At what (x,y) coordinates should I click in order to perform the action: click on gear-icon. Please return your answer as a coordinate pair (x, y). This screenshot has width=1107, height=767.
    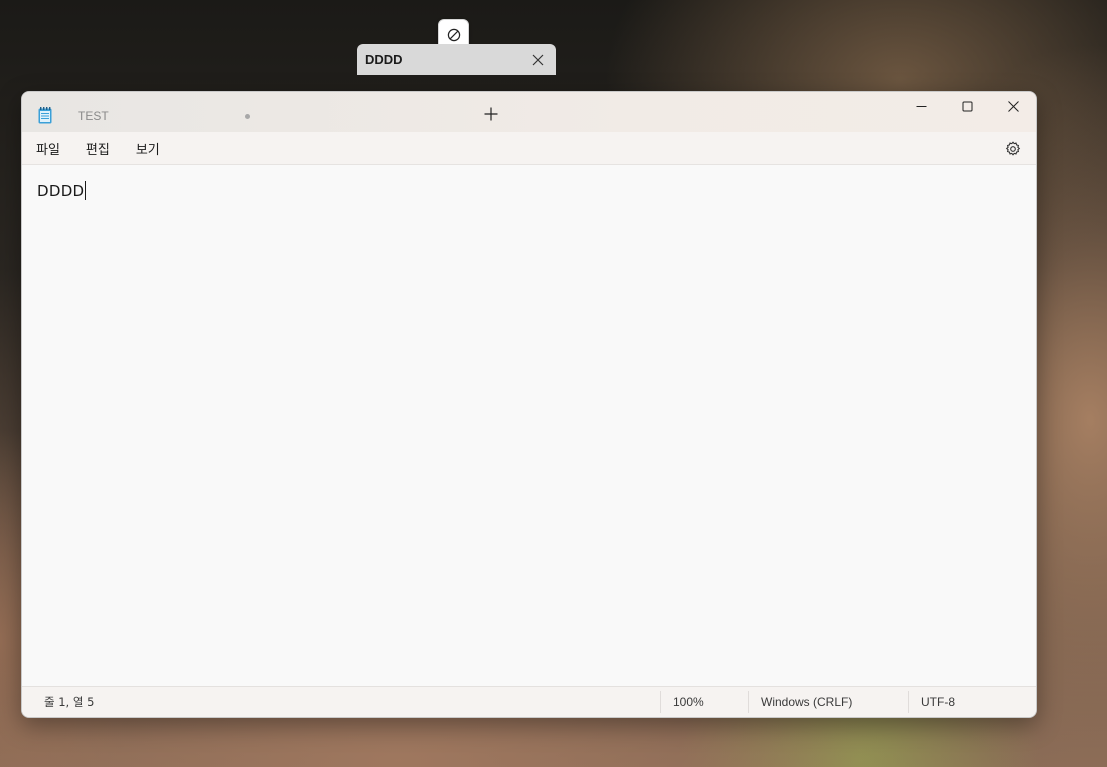
    Looking at the image, I should click on (1013, 148).